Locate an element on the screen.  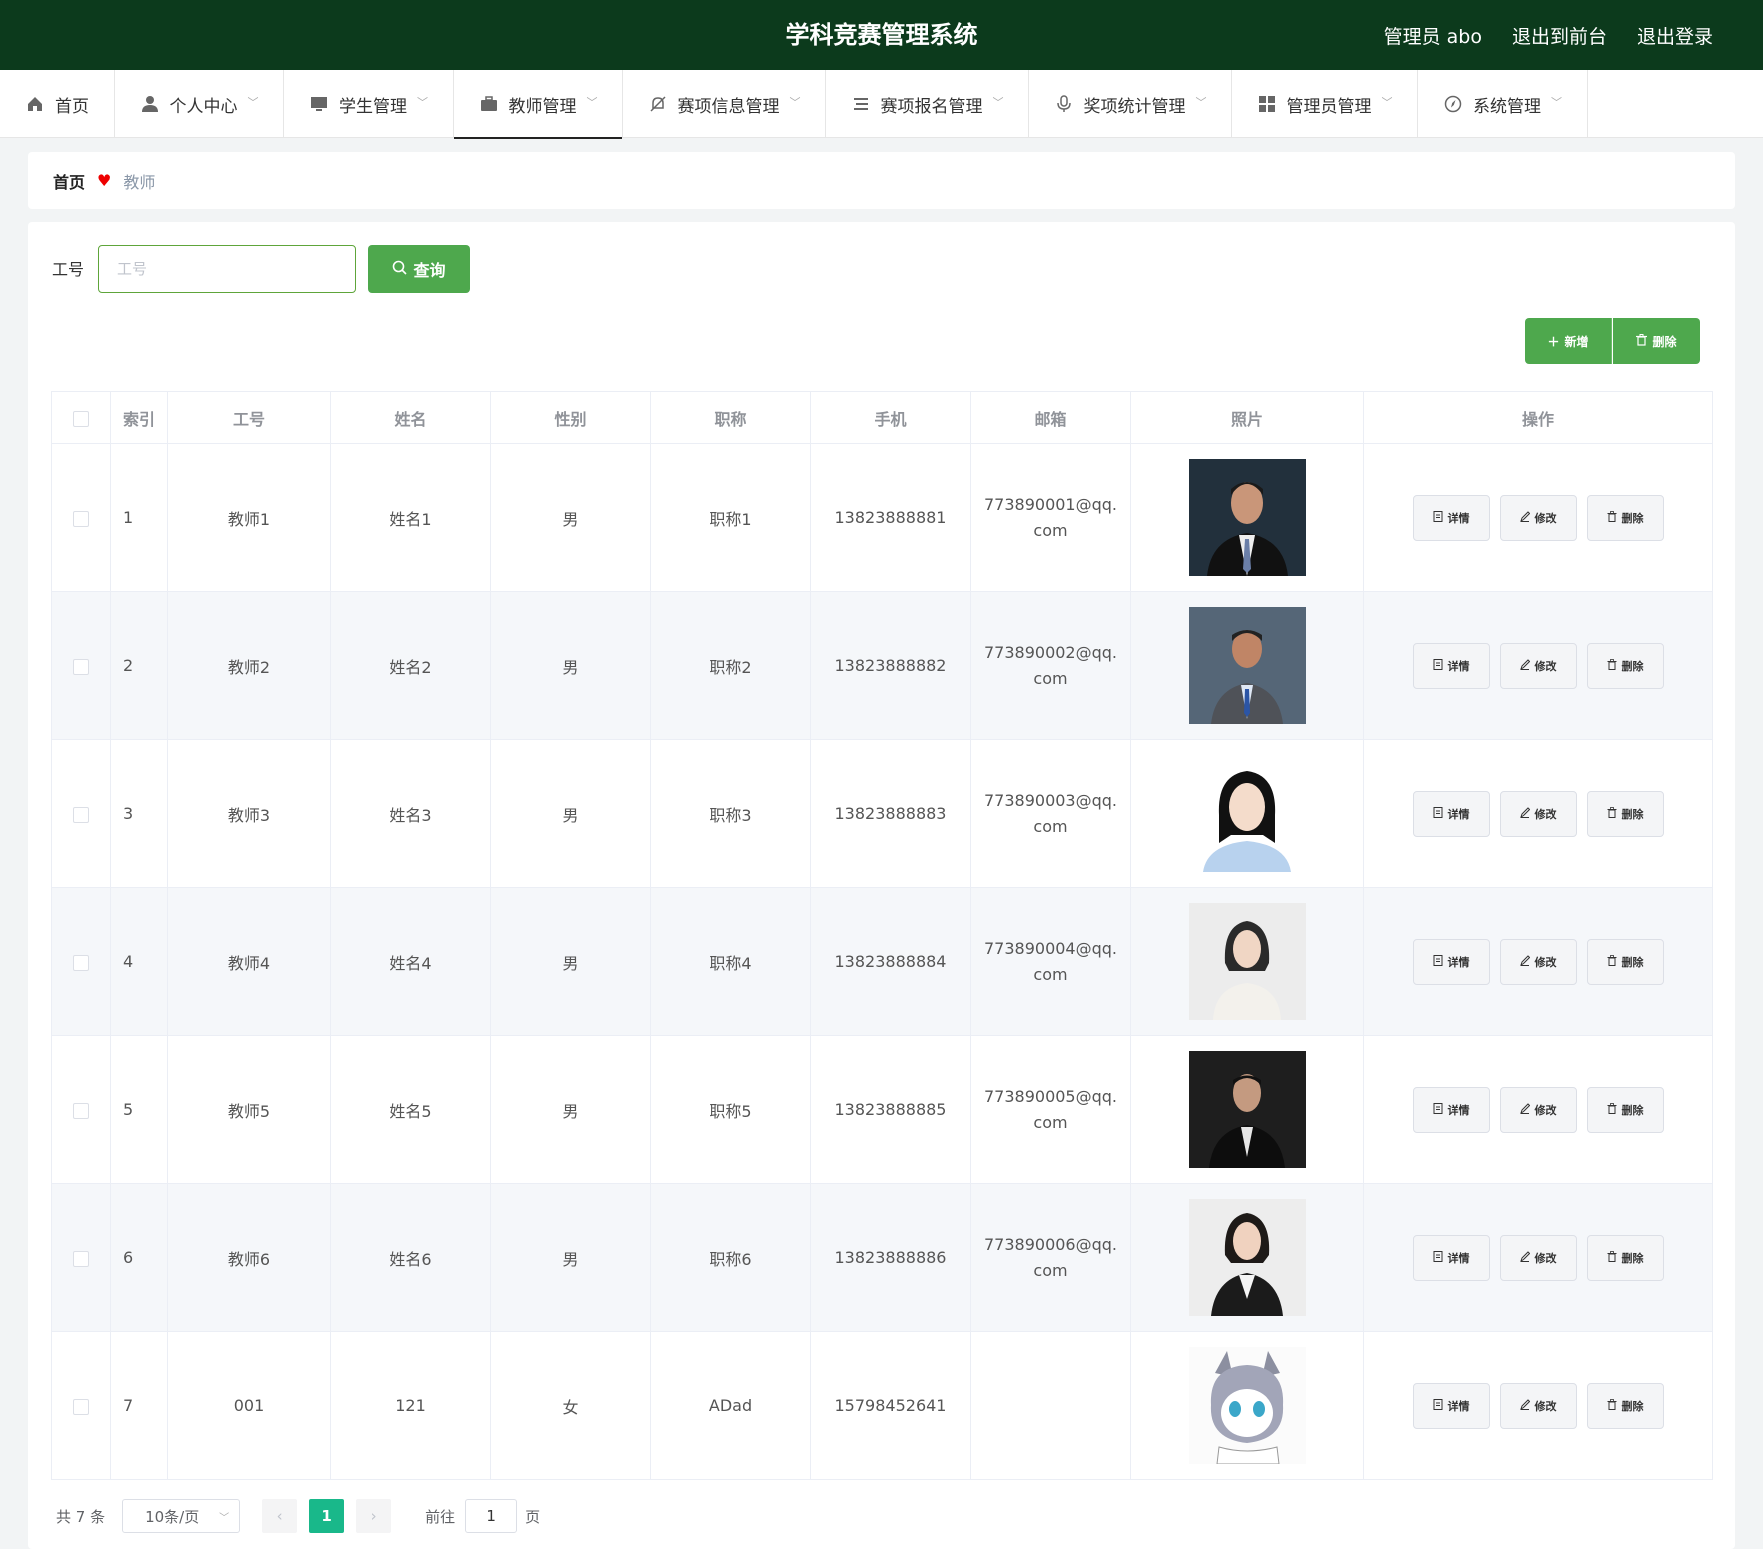
compass-icon is located at coordinates (1453, 104).